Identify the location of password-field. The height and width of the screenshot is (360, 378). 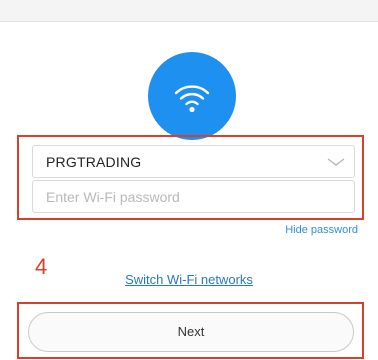
(193, 196).